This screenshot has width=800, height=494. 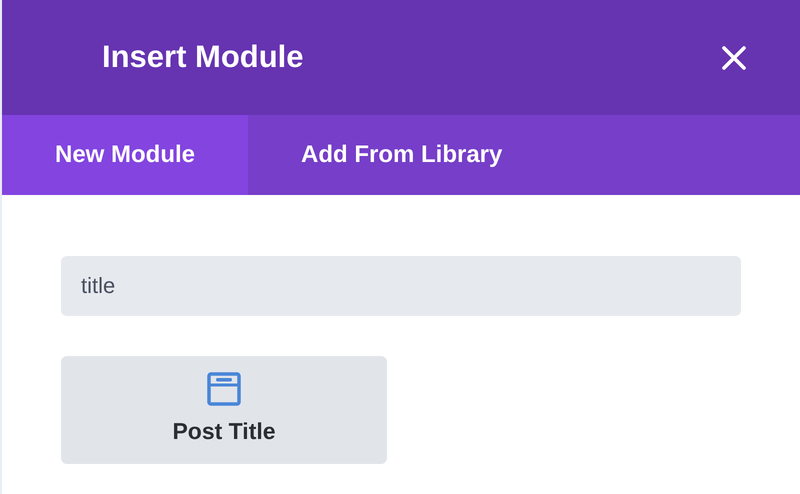 I want to click on window-title: Insert Module, so click(x=203, y=57).